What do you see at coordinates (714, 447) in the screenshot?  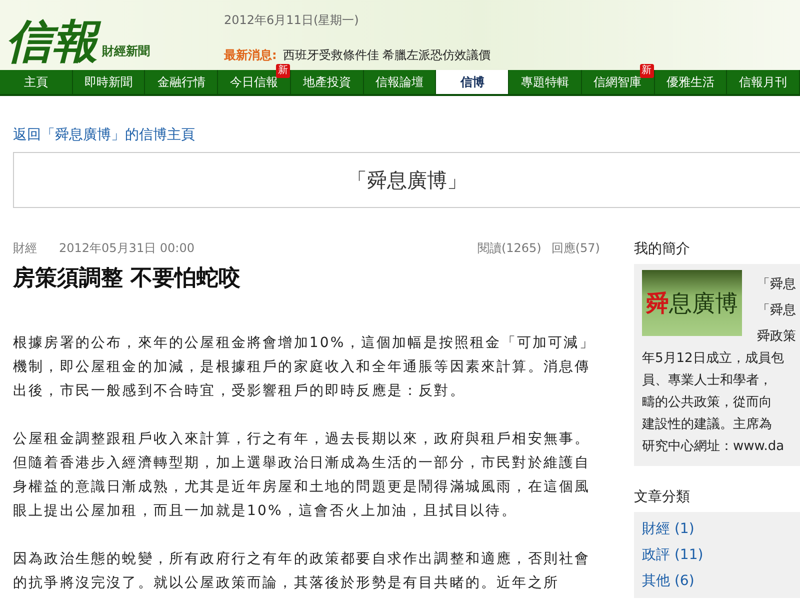 I see `profile-text: 研究中心網址：www.da` at bounding box center [714, 447].